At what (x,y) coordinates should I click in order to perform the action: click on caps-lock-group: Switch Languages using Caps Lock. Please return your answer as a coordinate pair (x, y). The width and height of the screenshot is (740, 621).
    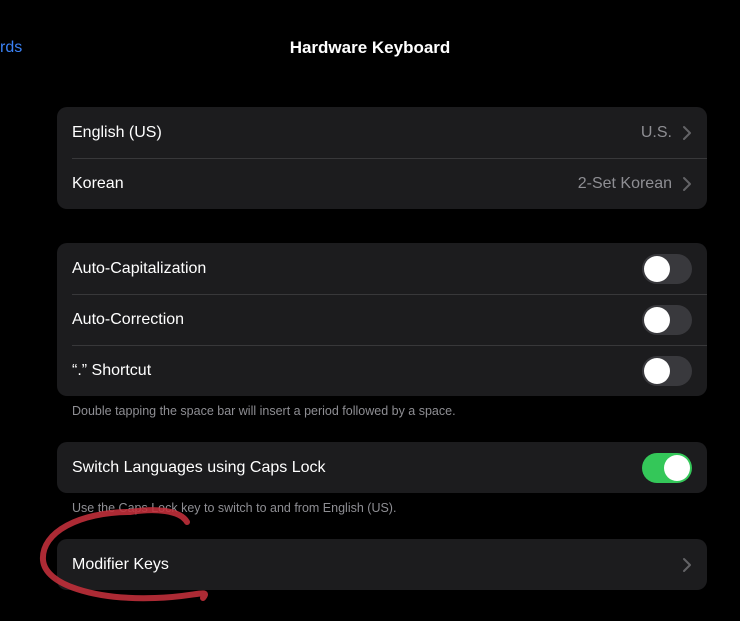
    Looking at the image, I should click on (382, 467).